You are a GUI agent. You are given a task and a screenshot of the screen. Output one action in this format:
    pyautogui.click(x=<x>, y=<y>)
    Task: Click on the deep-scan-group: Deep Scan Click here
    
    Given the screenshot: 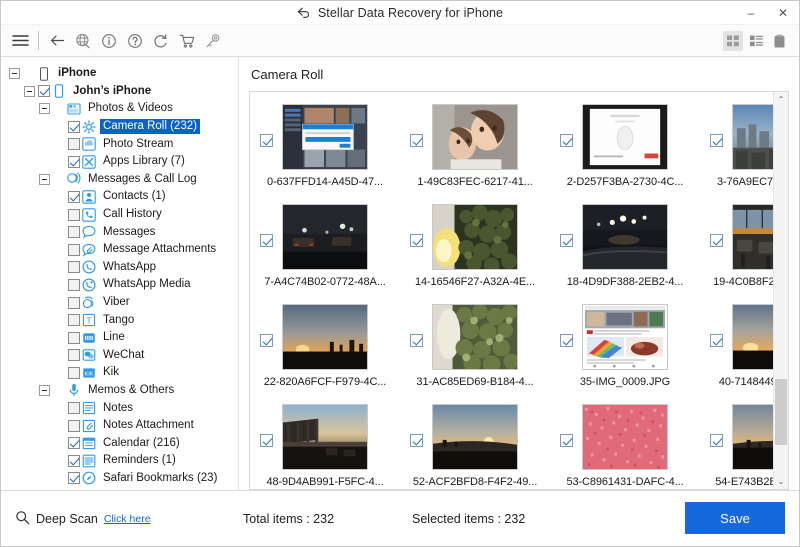 What is the action you would take?
    pyautogui.click(x=127, y=519)
    